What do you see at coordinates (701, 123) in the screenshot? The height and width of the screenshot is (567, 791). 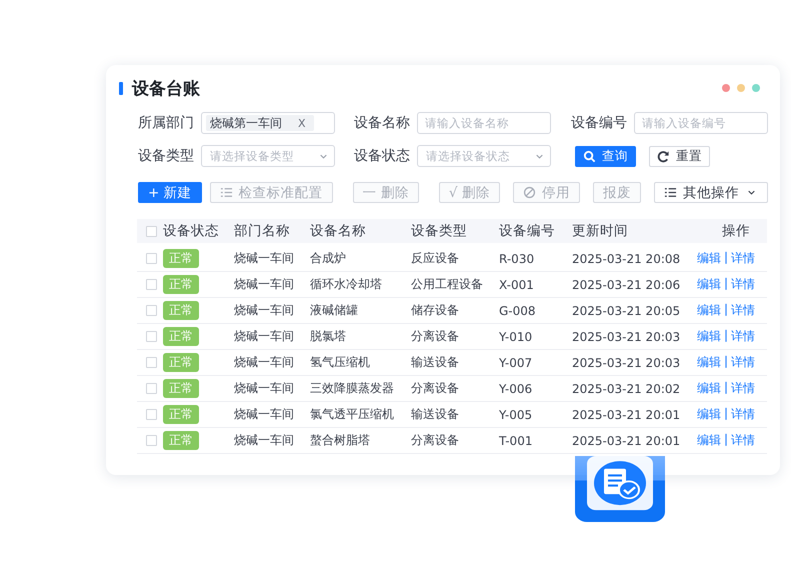 I see `text-field: 请输入设备编号` at bounding box center [701, 123].